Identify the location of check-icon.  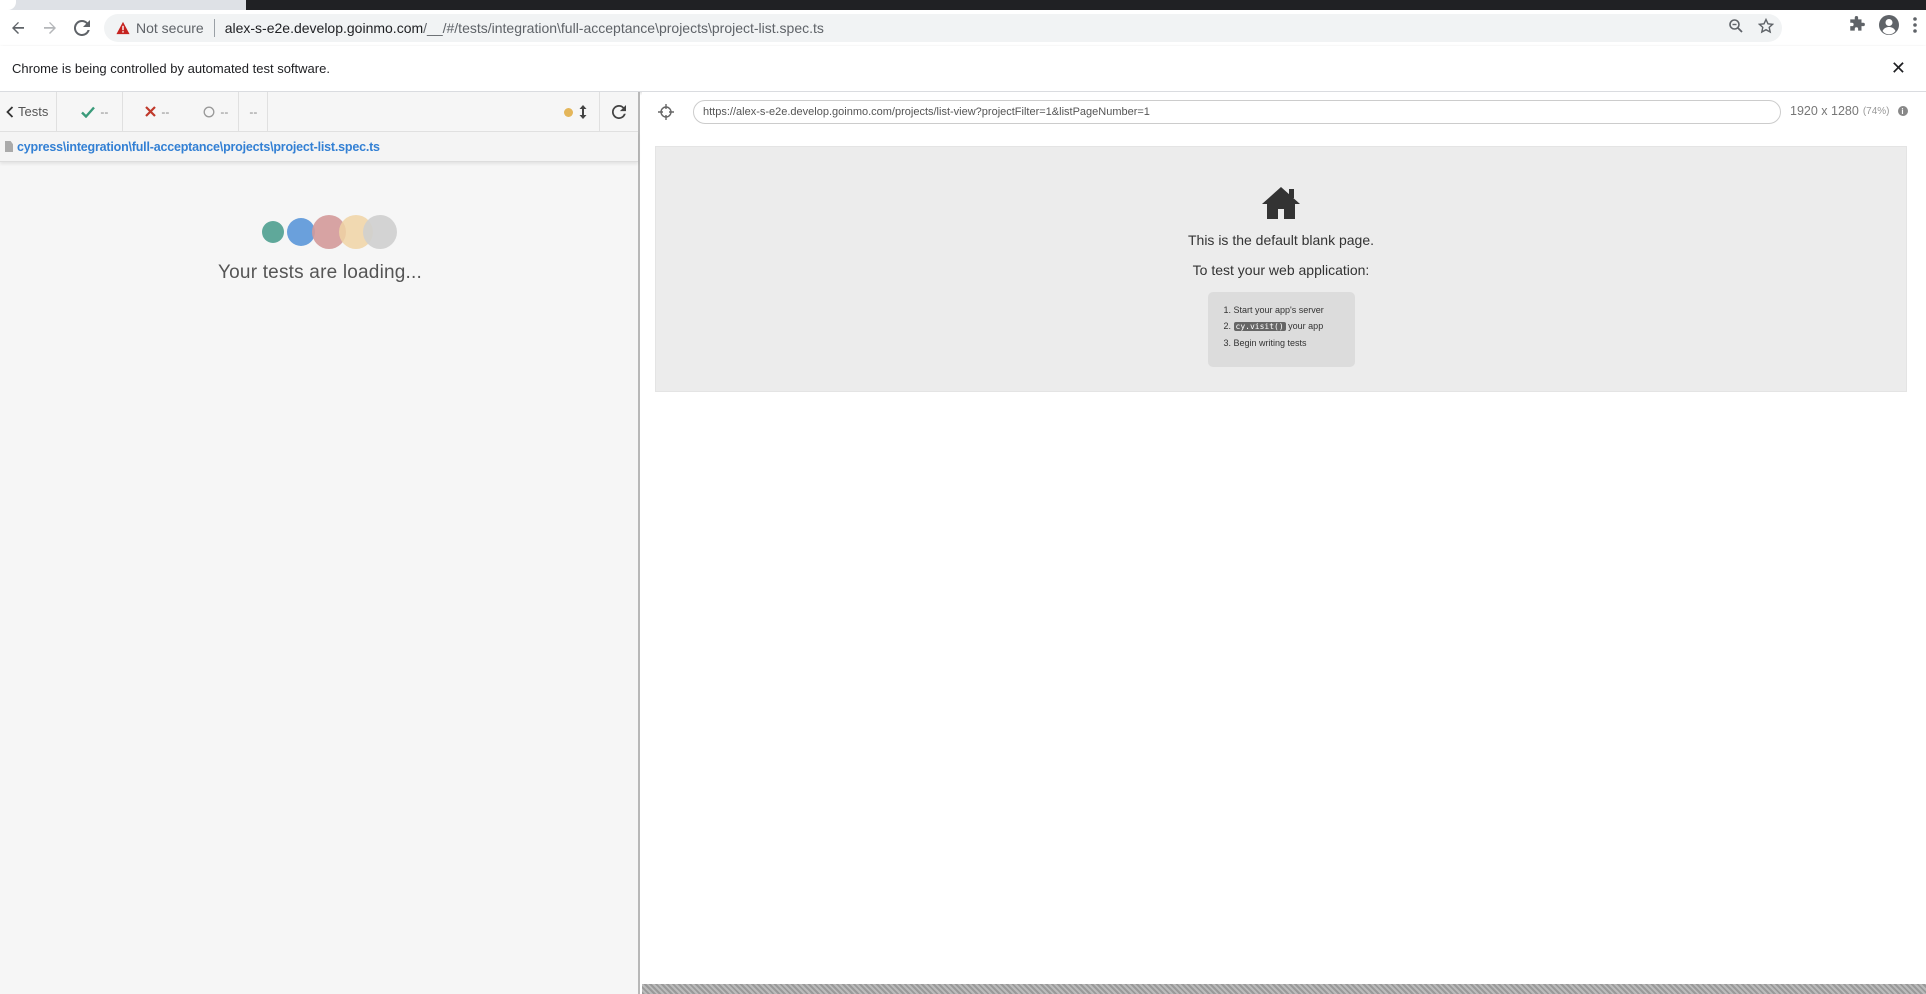
(88, 112).